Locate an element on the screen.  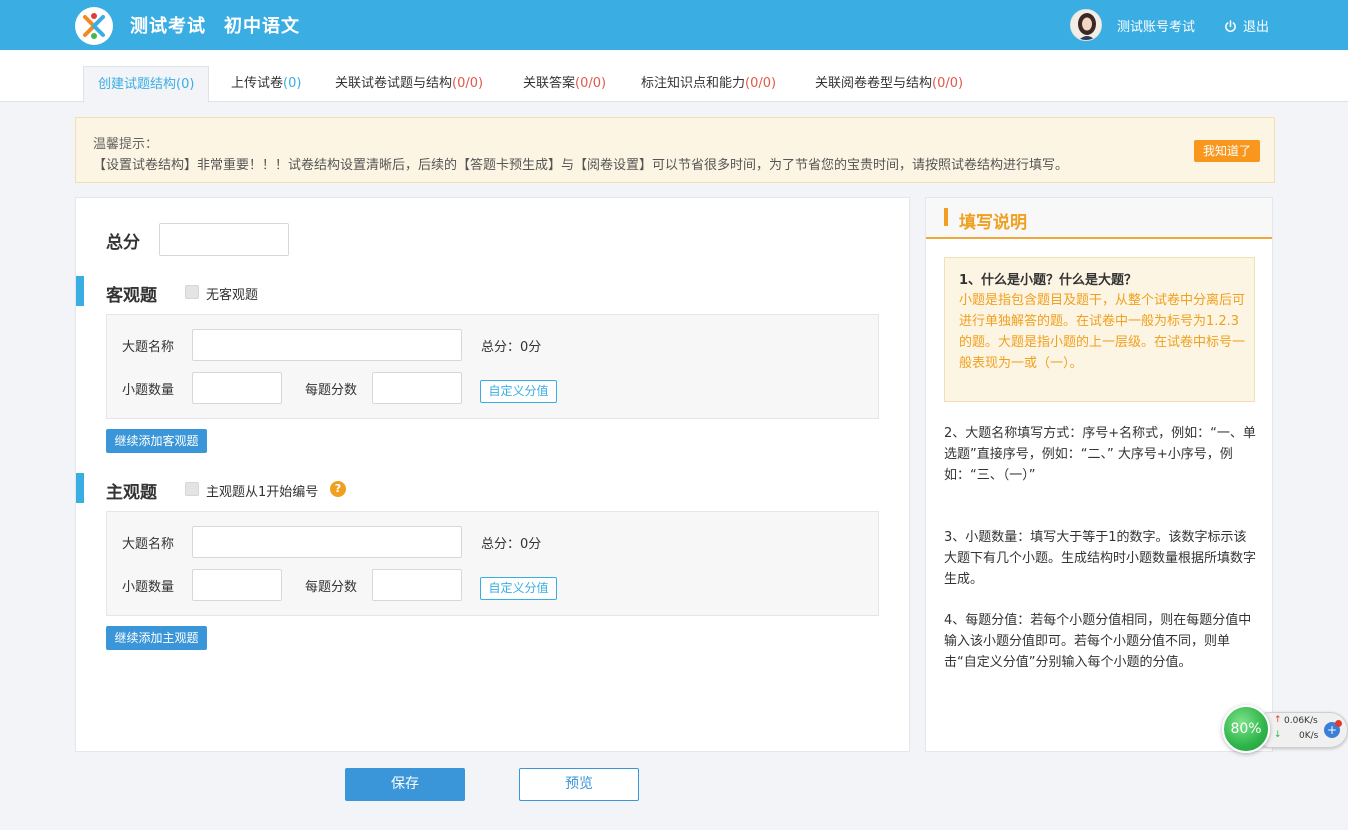
tab-label: 创建试题结构 is located at coordinates (137, 84).